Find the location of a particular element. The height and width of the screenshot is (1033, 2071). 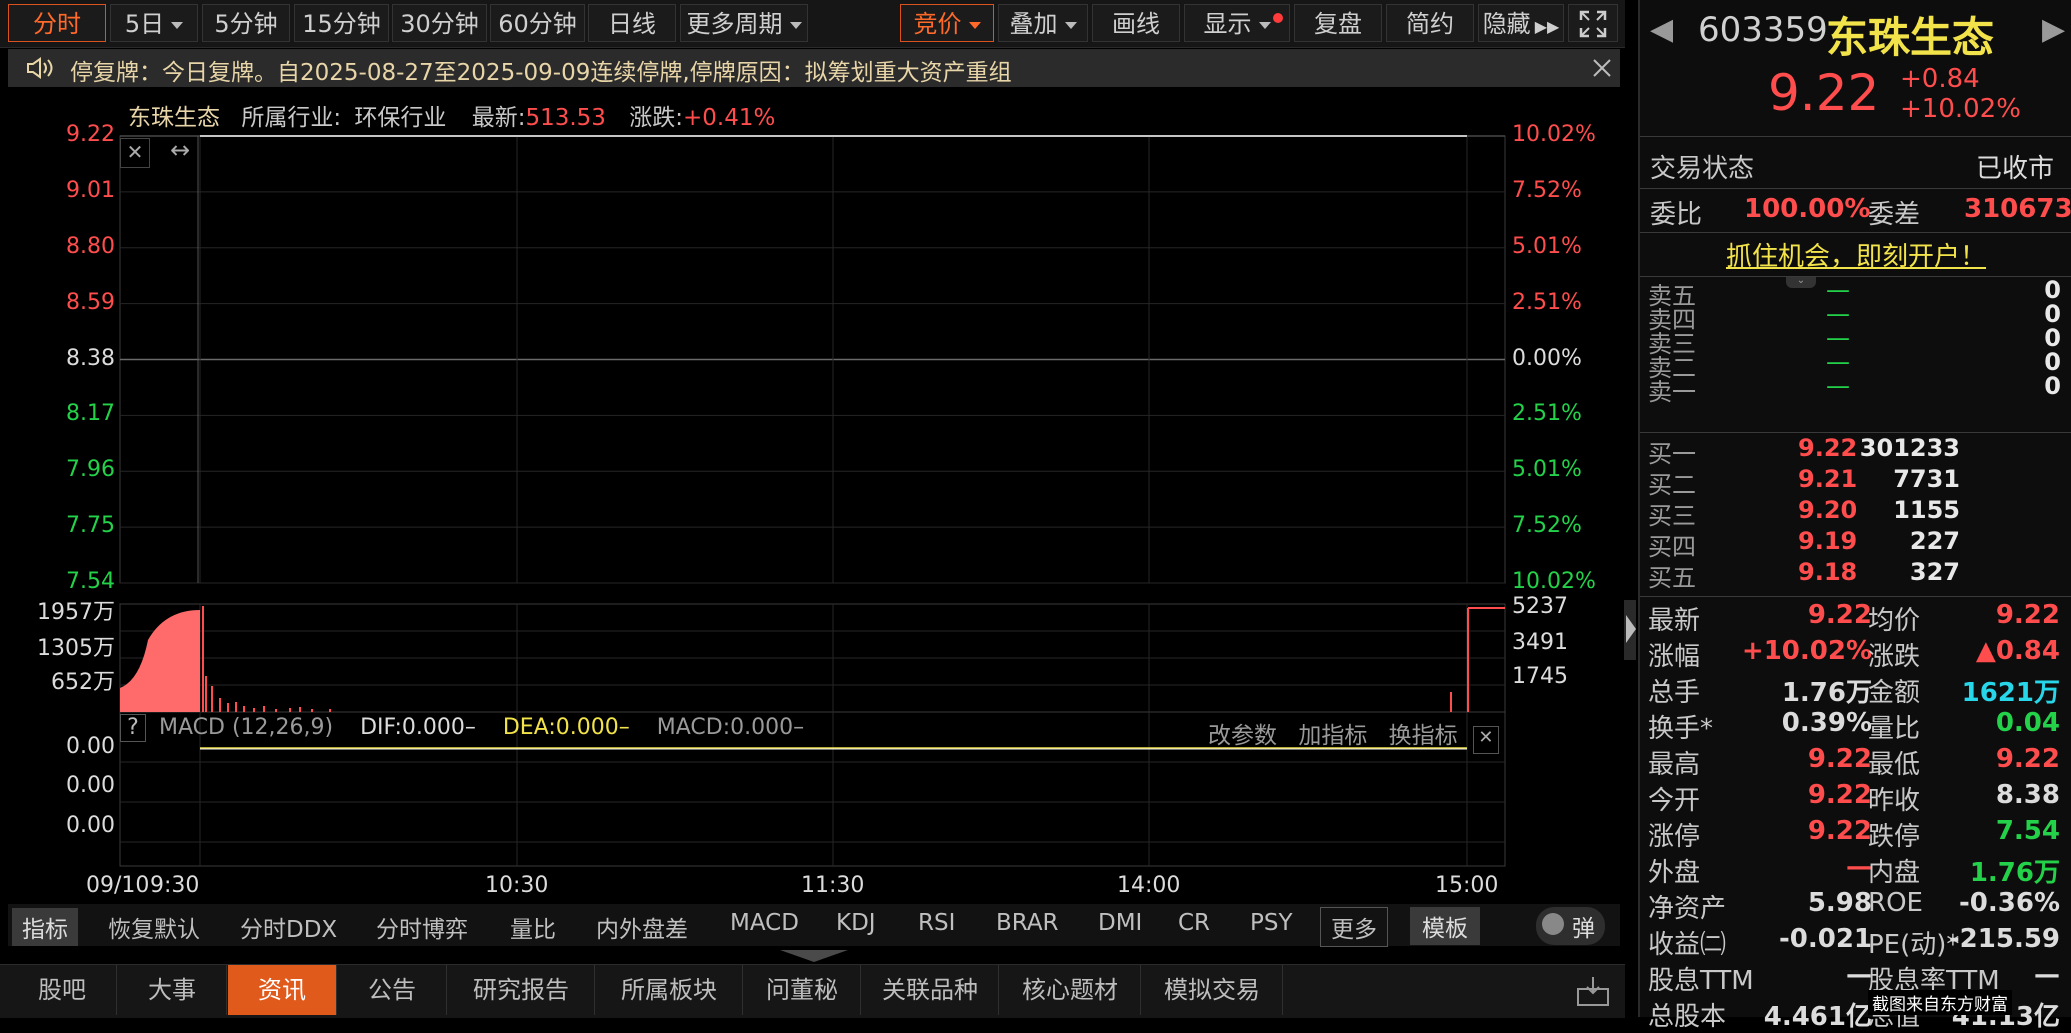

indicator-psy: PSY is located at coordinates (1271, 923).